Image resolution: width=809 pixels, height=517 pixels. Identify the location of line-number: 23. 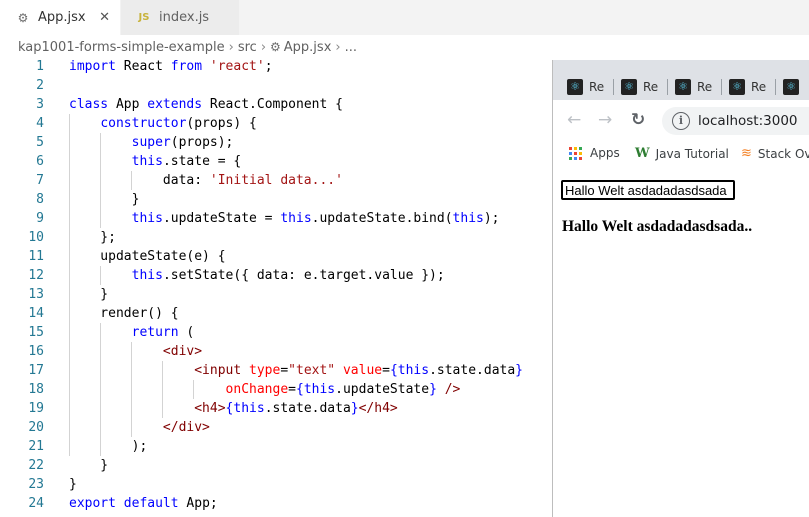
(36, 484).